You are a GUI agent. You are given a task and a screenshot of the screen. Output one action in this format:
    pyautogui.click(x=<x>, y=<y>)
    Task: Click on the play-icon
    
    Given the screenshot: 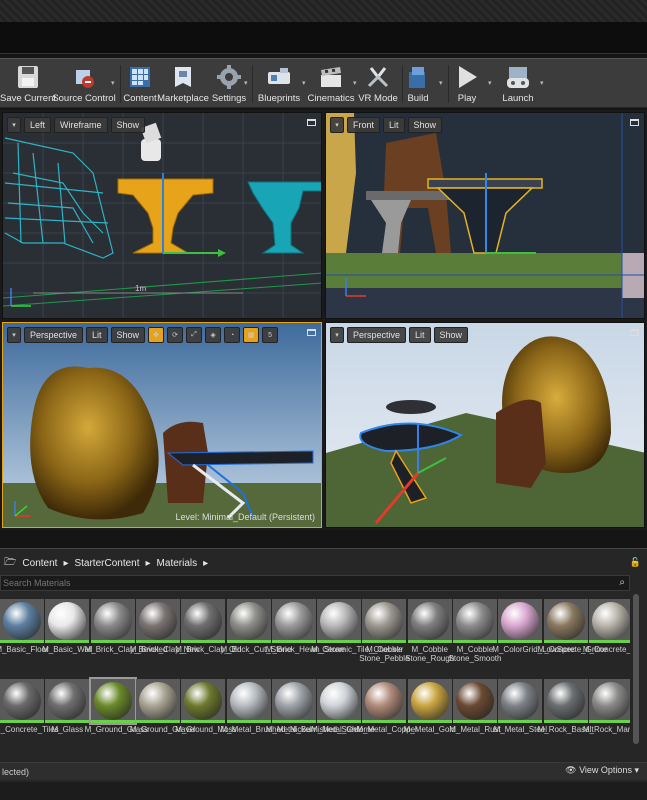 What is the action you would take?
    pyautogui.click(x=467, y=77)
    